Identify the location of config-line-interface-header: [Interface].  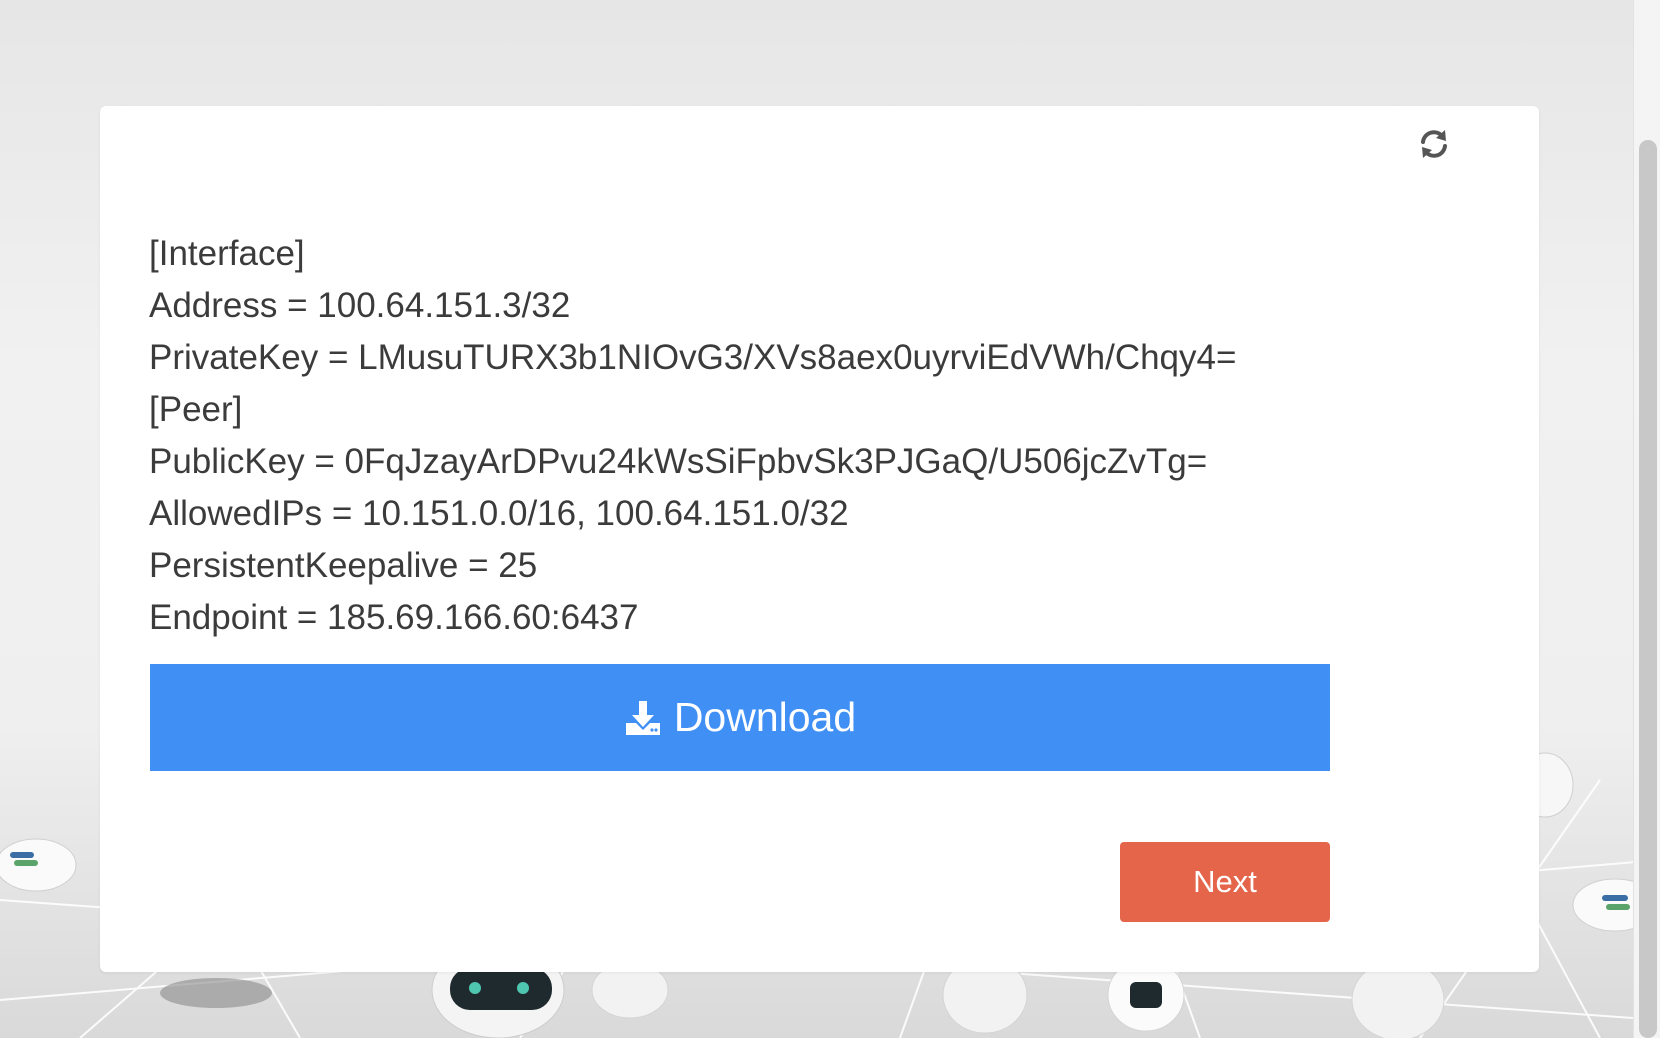
(227, 253).